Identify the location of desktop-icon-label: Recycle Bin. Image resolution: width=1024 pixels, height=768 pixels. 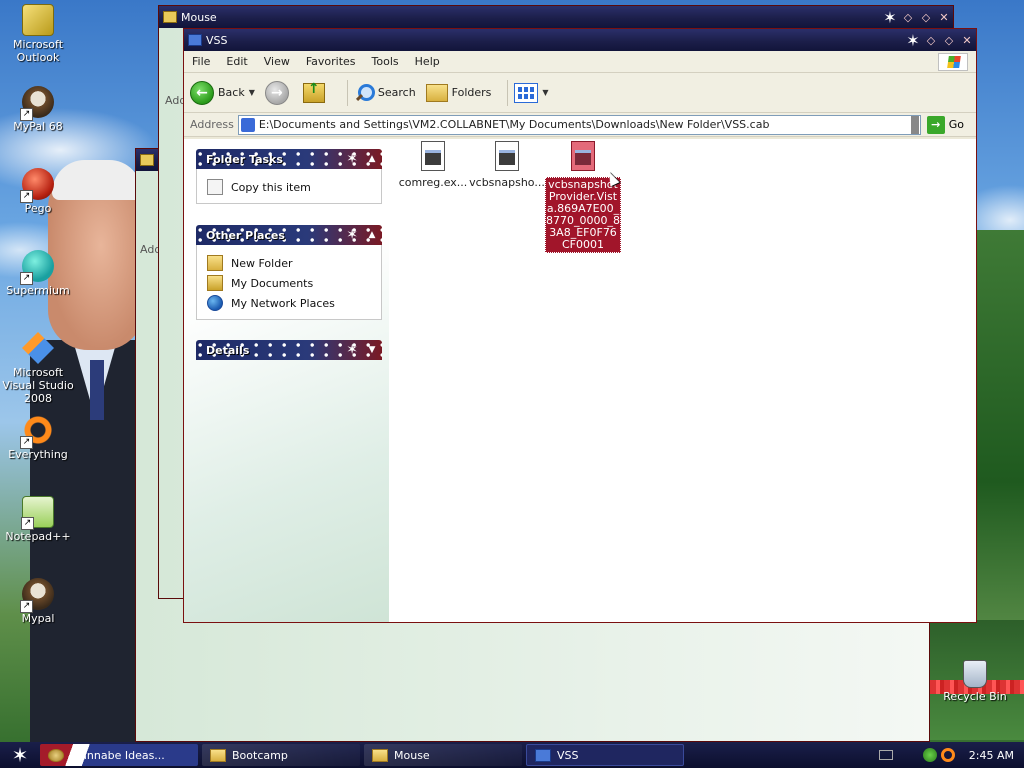
(975, 696).